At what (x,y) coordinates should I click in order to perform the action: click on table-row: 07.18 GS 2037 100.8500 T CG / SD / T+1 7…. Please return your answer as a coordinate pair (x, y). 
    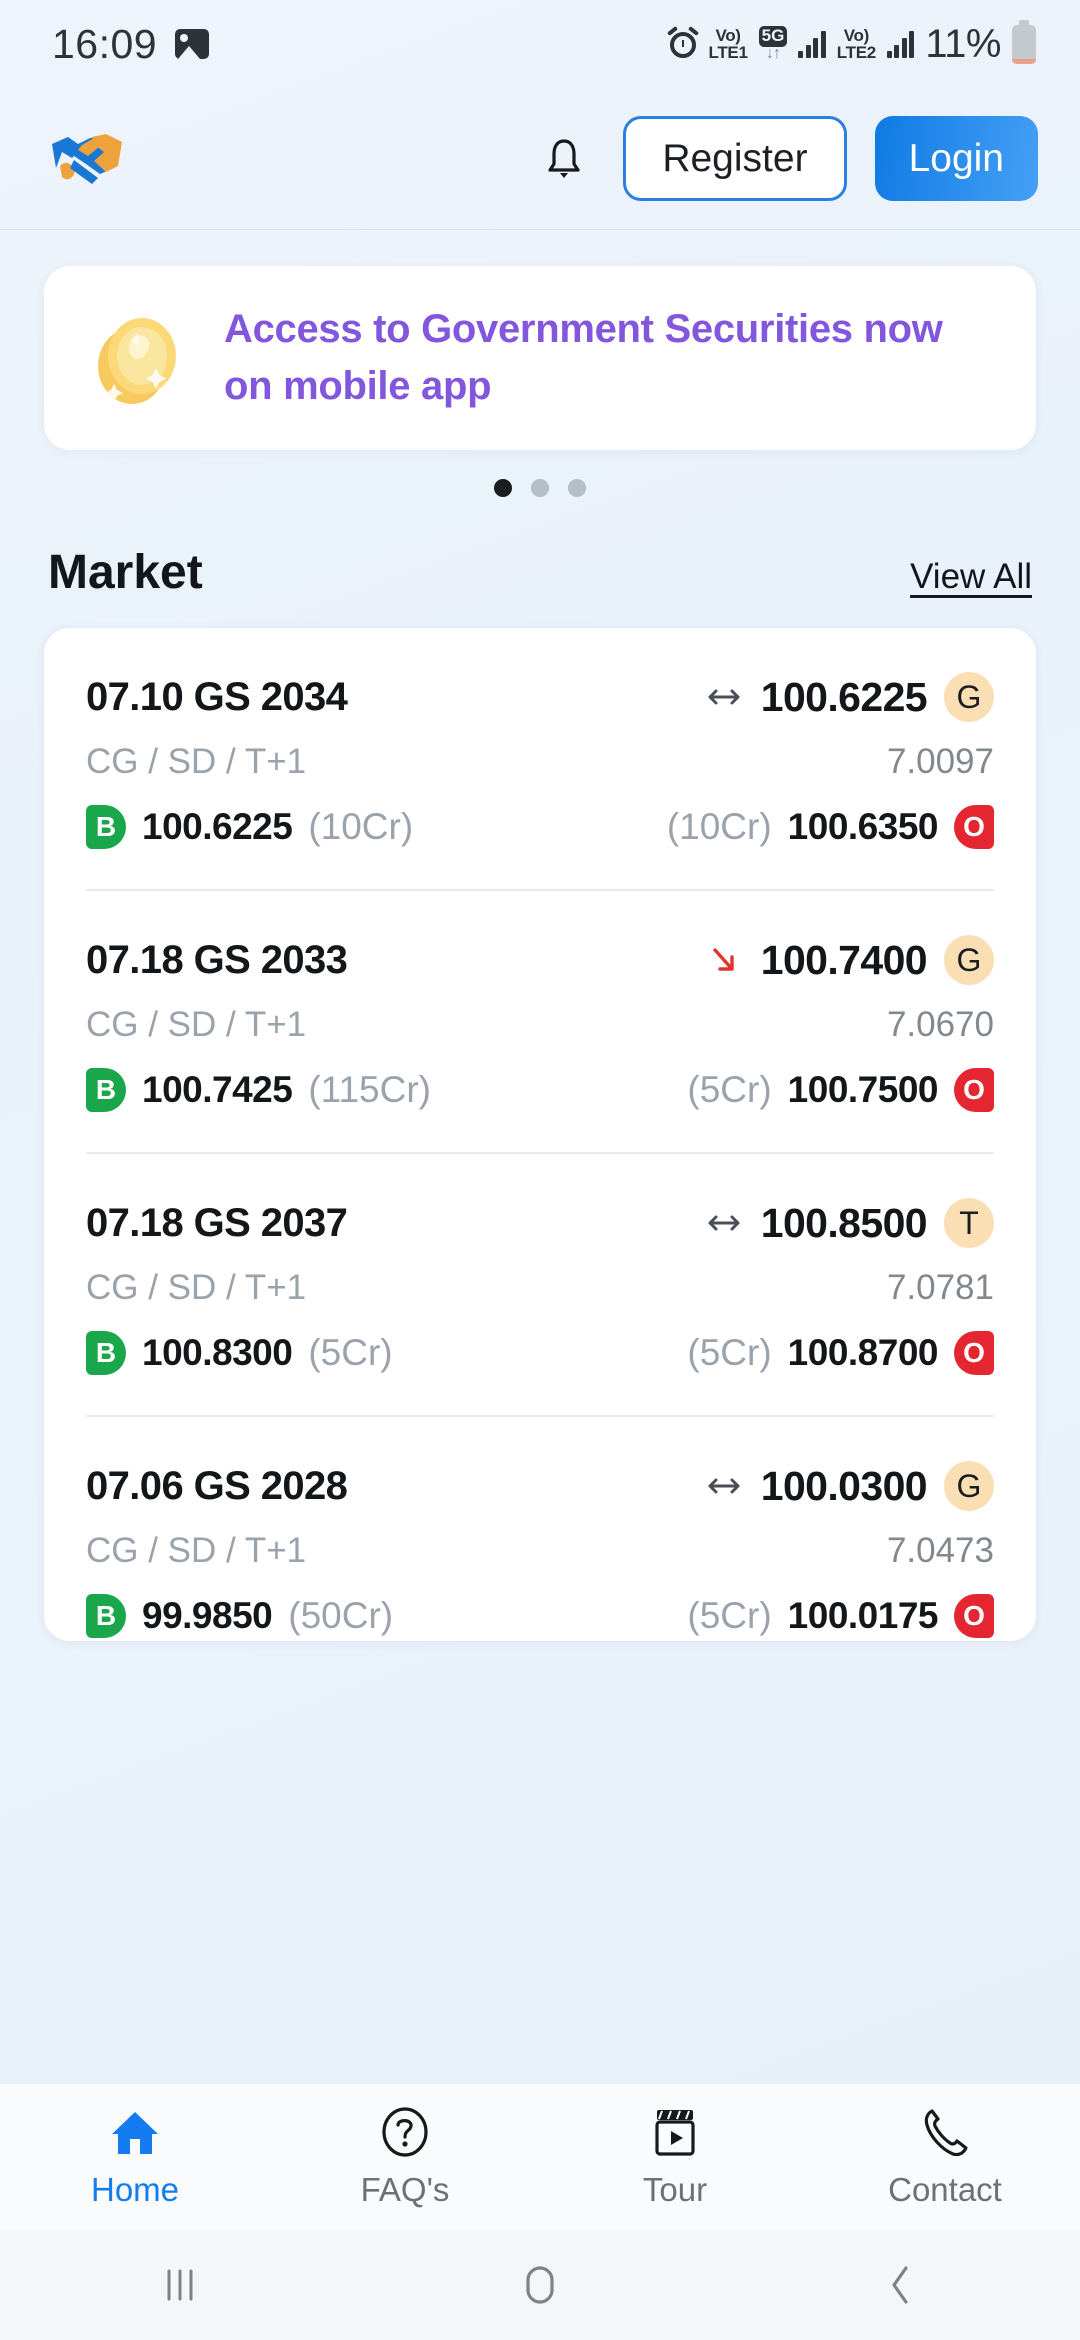
    Looking at the image, I should click on (540, 1283).